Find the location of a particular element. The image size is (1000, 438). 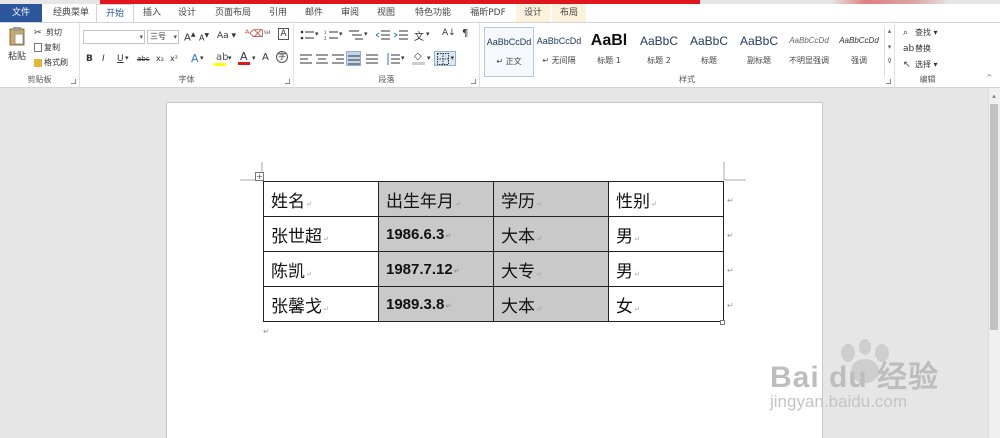

character-border-icon: A is located at coordinates (283, 34).